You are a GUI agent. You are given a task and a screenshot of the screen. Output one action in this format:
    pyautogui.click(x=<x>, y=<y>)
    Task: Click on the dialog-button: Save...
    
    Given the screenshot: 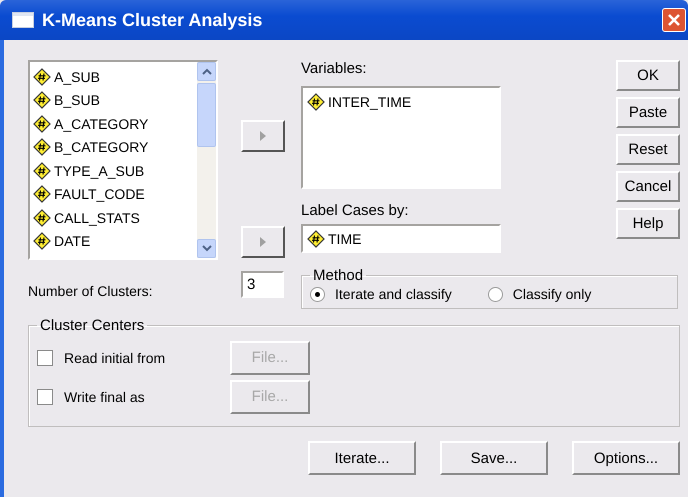 What is the action you would take?
    pyautogui.click(x=494, y=458)
    